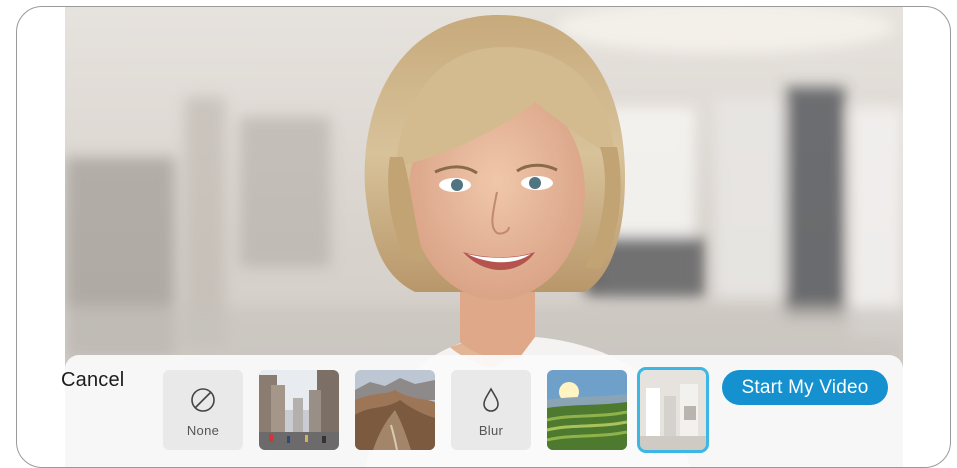  Describe the element at coordinates (92, 380) in the screenshot. I see `cancel-button: Cancel` at that location.